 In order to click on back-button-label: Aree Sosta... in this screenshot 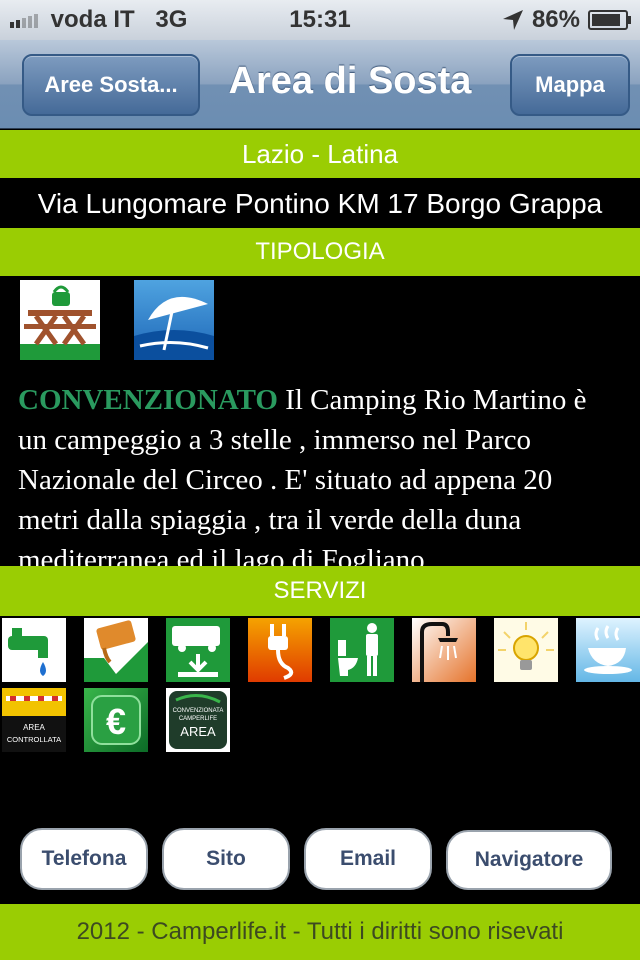, I will do `click(111, 84)`.